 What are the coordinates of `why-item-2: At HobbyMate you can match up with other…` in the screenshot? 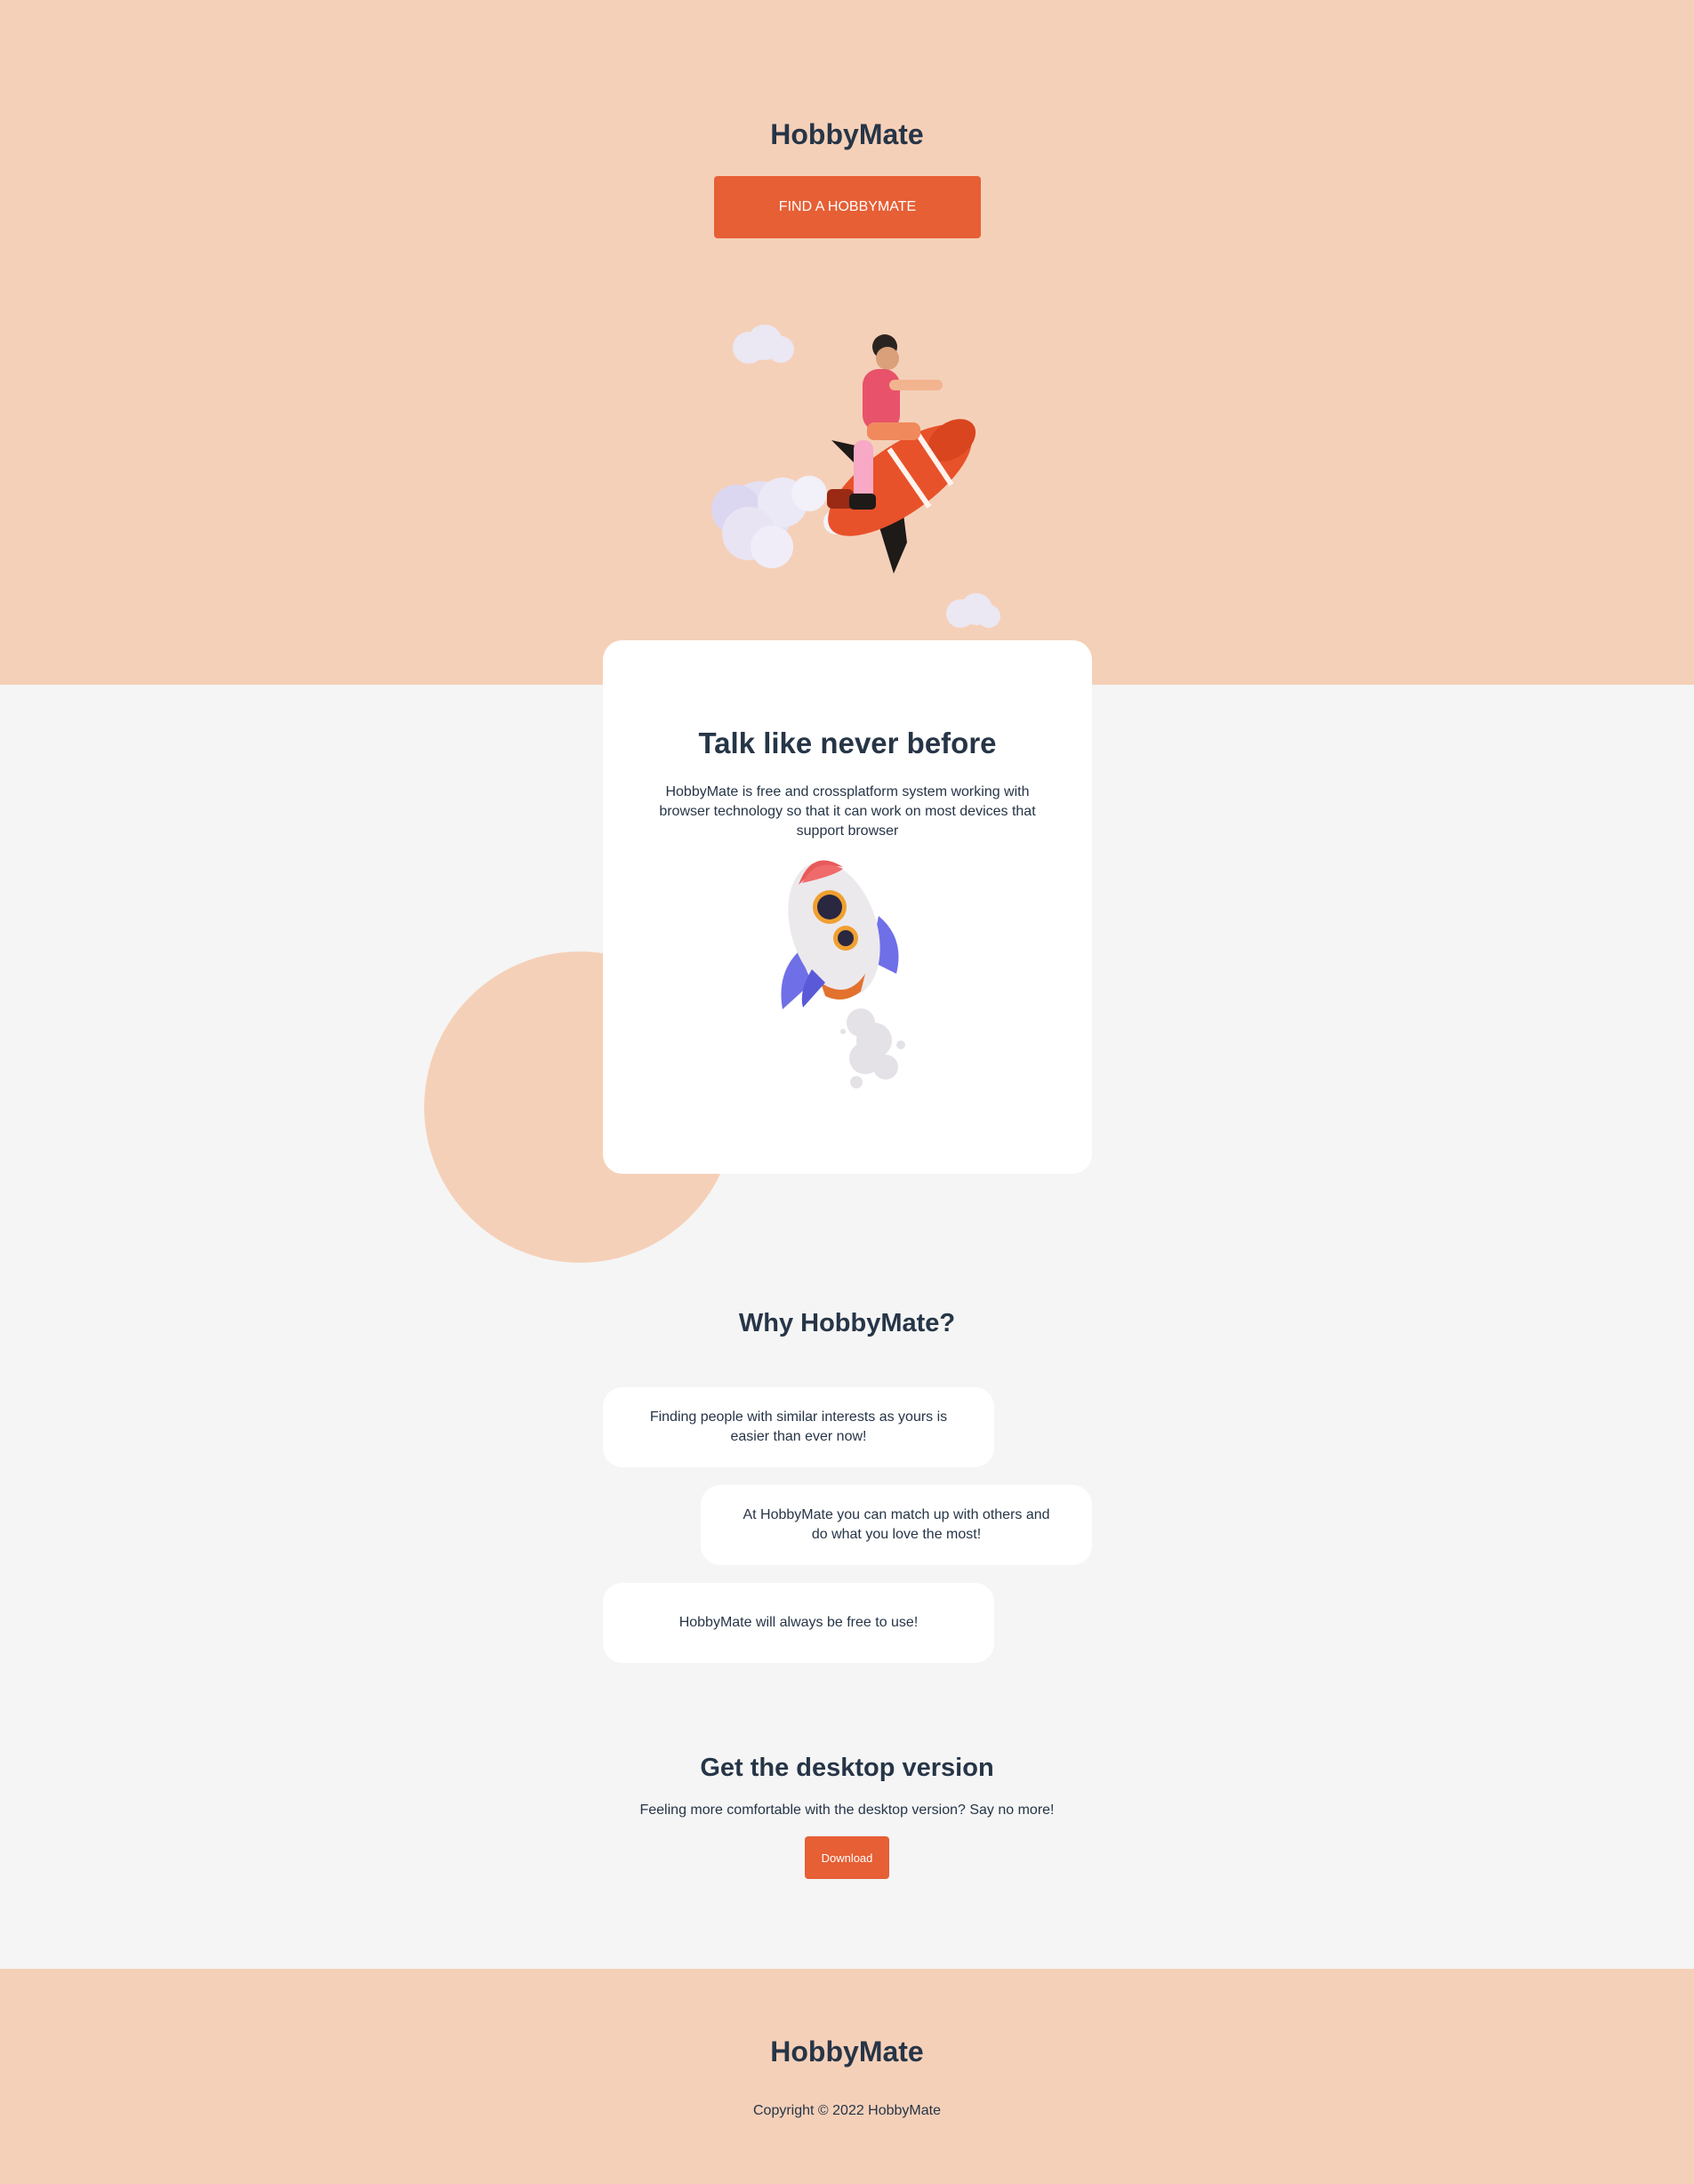 It's located at (896, 1525).